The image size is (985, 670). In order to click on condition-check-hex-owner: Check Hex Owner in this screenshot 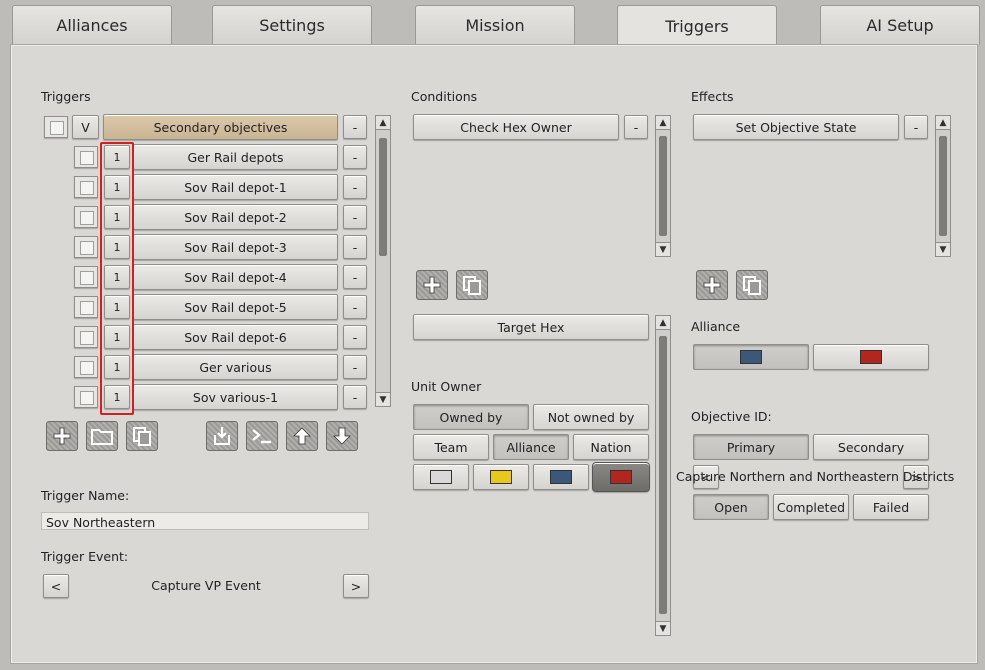, I will do `click(516, 127)`.